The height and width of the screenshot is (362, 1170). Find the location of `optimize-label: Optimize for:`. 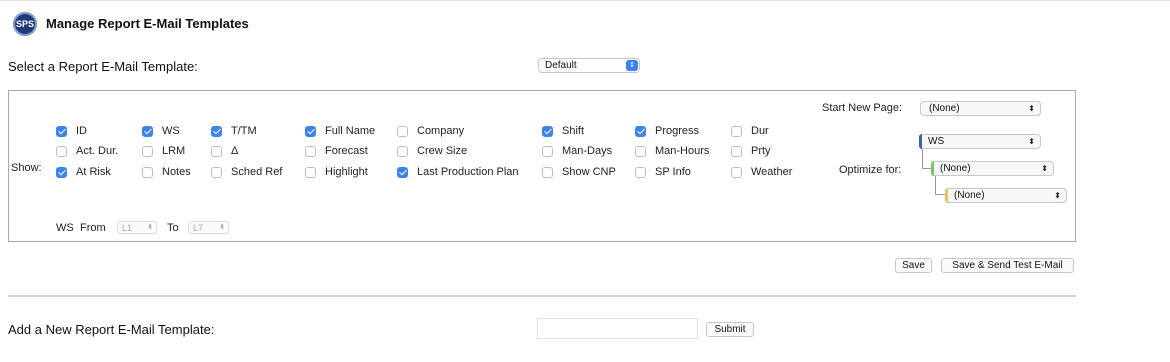

optimize-label: Optimize for: is located at coordinates (870, 170).